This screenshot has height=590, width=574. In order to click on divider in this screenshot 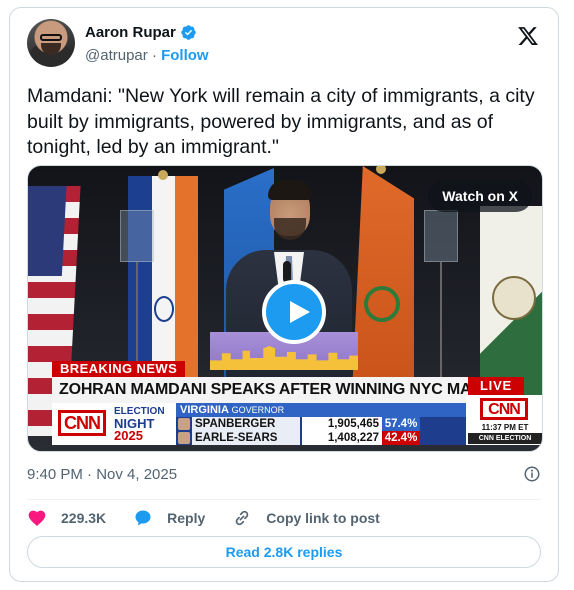, I will do `click(284, 499)`.